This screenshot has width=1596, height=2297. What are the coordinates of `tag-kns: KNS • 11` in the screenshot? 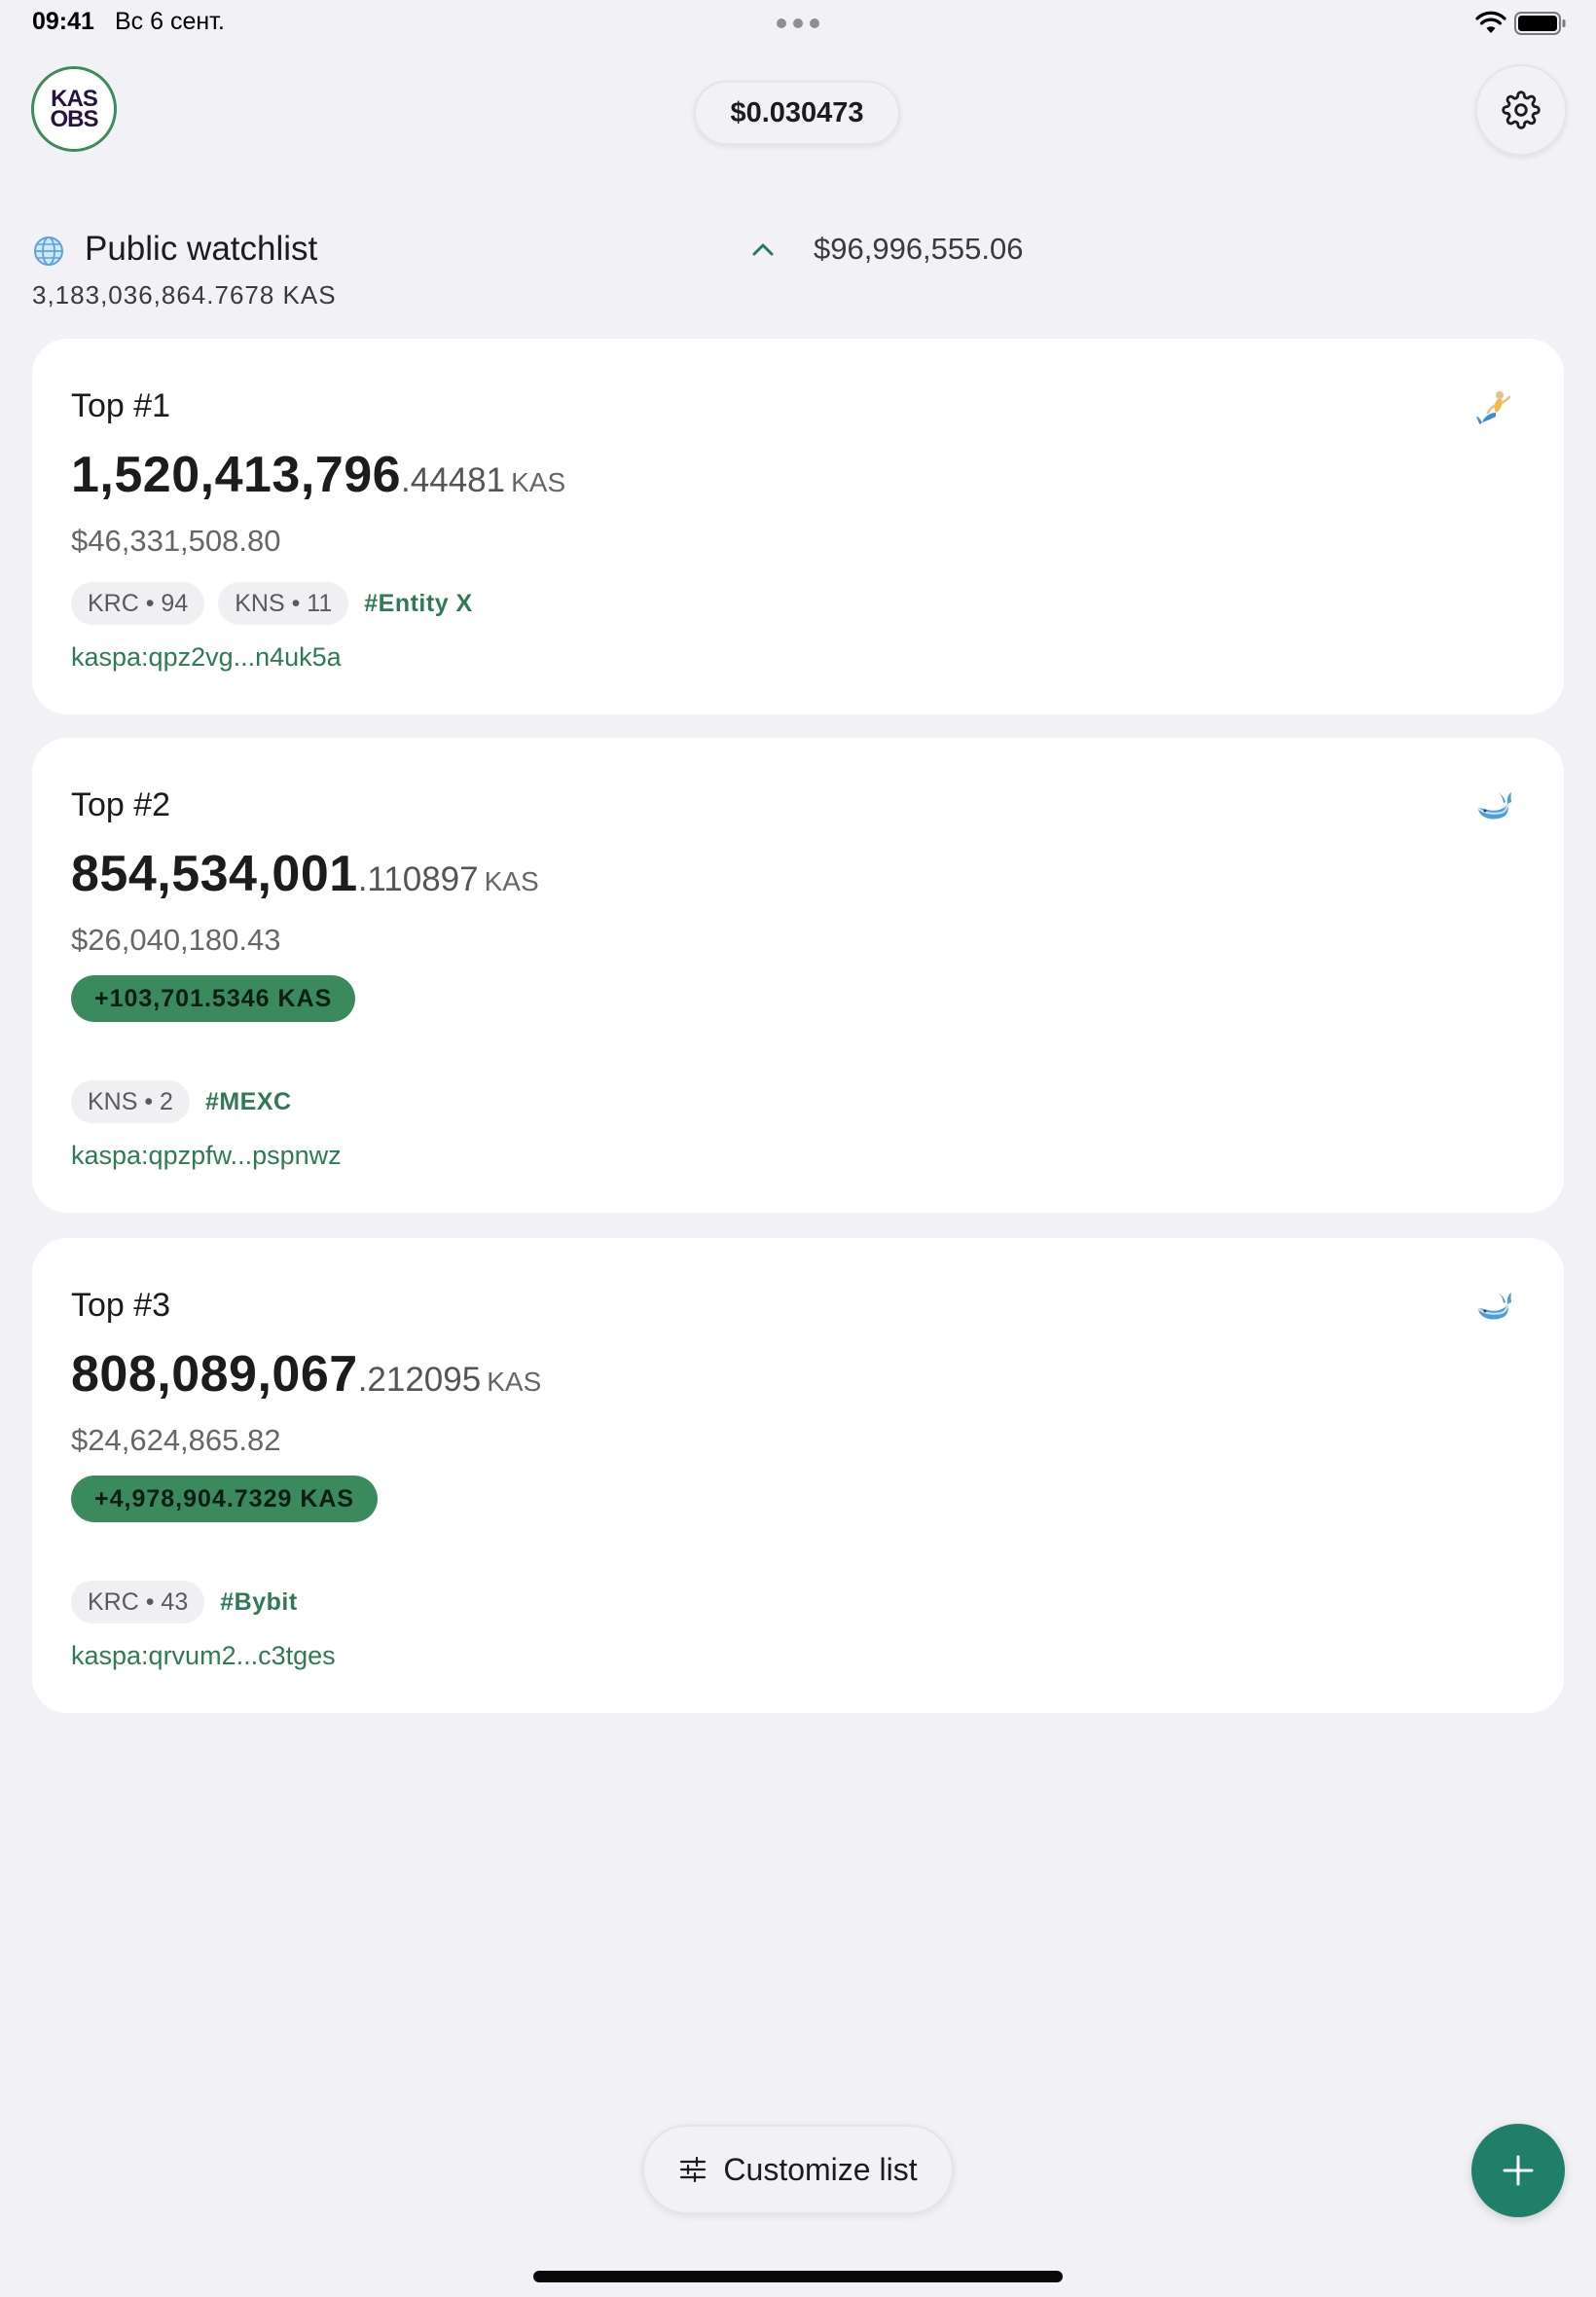 It's located at (283, 604).